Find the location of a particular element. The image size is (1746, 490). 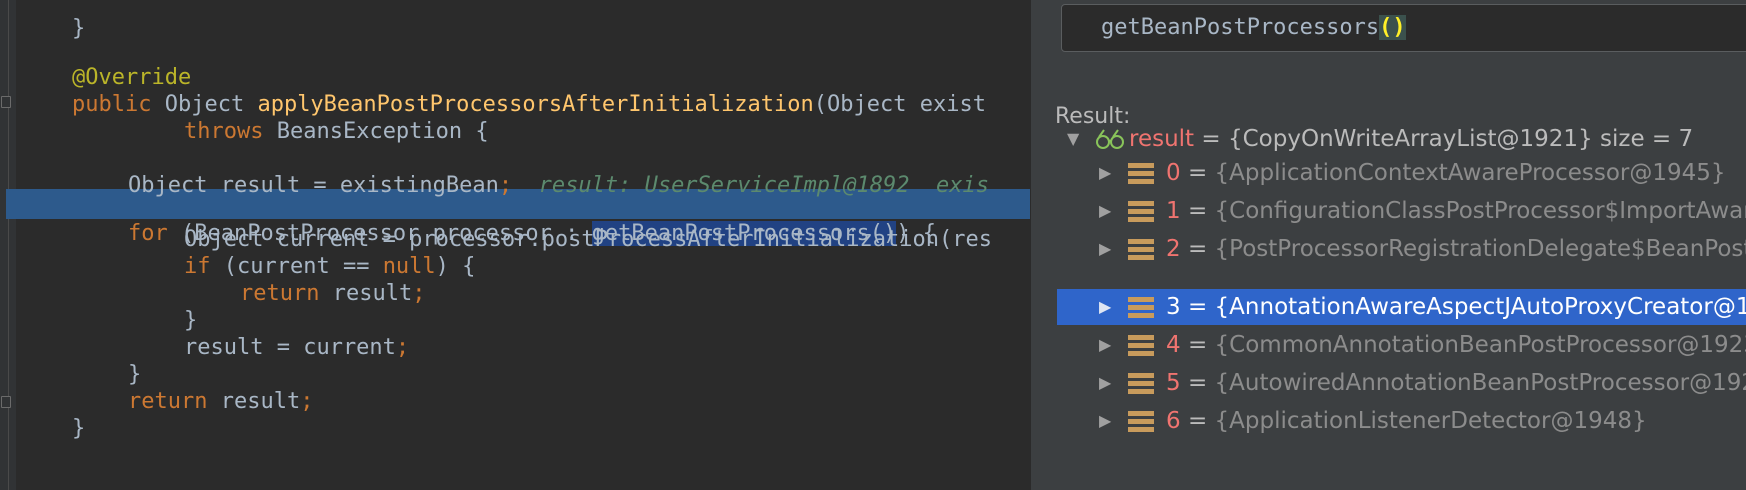

code-line: @Override is located at coordinates (515, 61).